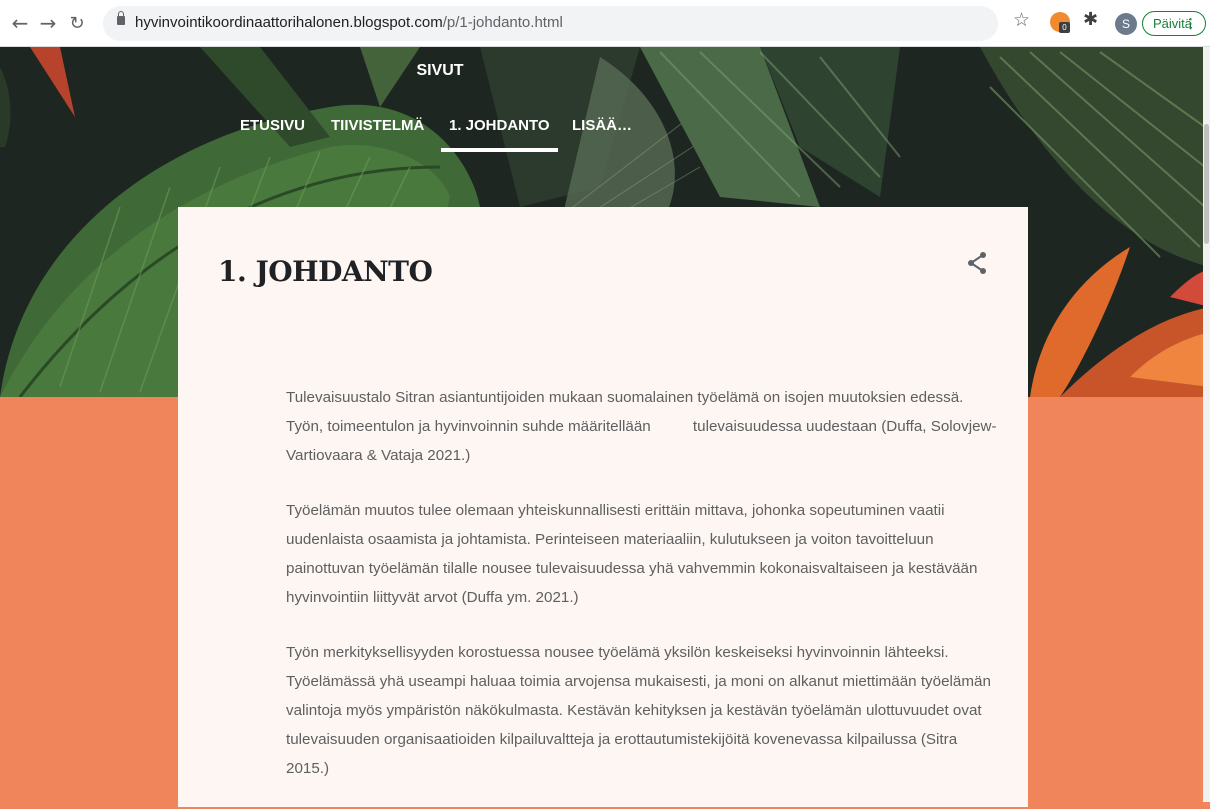 The image size is (1210, 809). I want to click on share-icon, so click(977, 263).